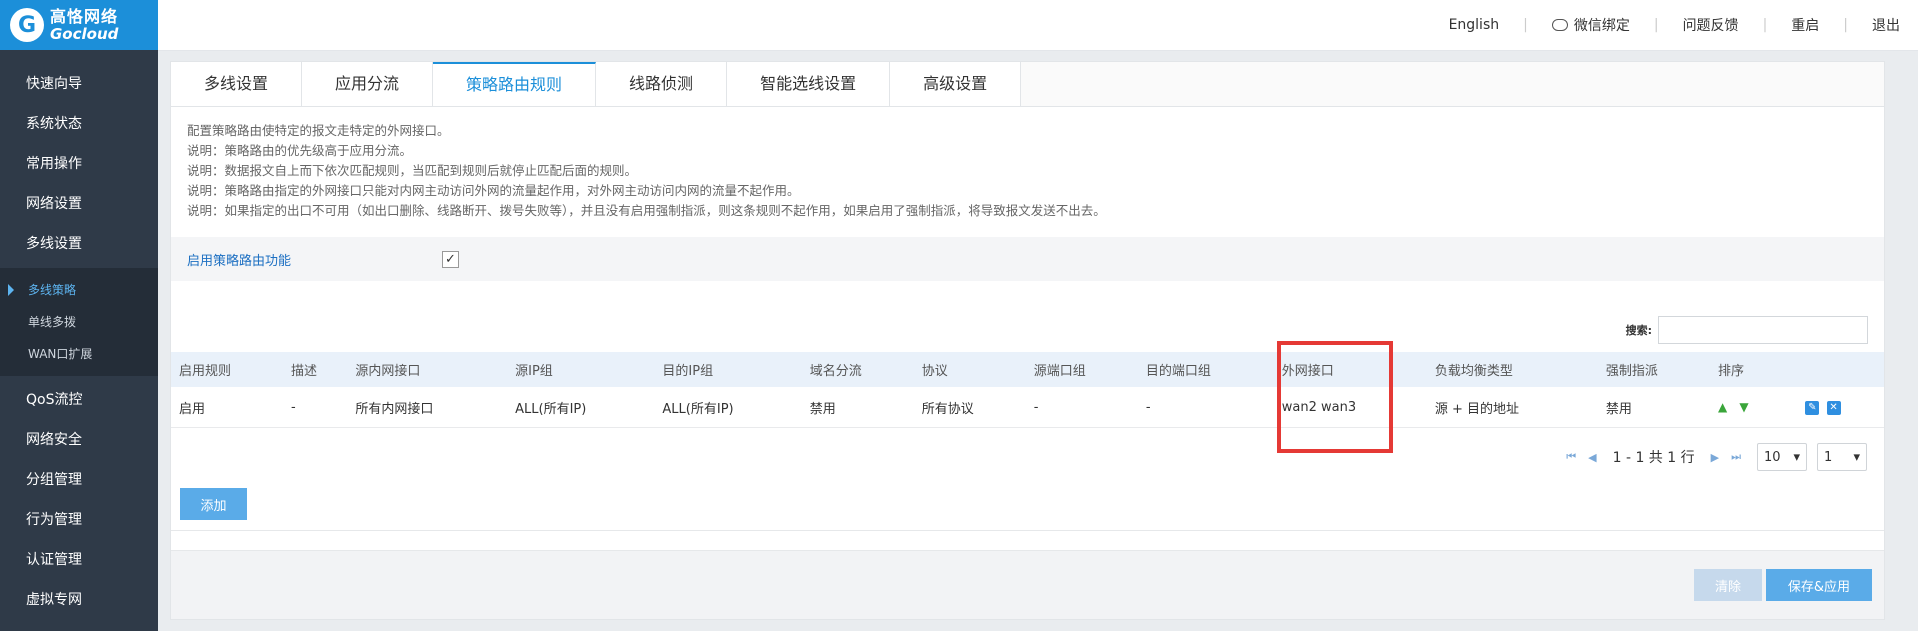  What do you see at coordinates (1027, 84) in the screenshot?
I see `tab-bar: 多线设置 应用分流 策略路由规则 线路侦测 智能选线设置 高级设置` at bounding box center [1027, 84].